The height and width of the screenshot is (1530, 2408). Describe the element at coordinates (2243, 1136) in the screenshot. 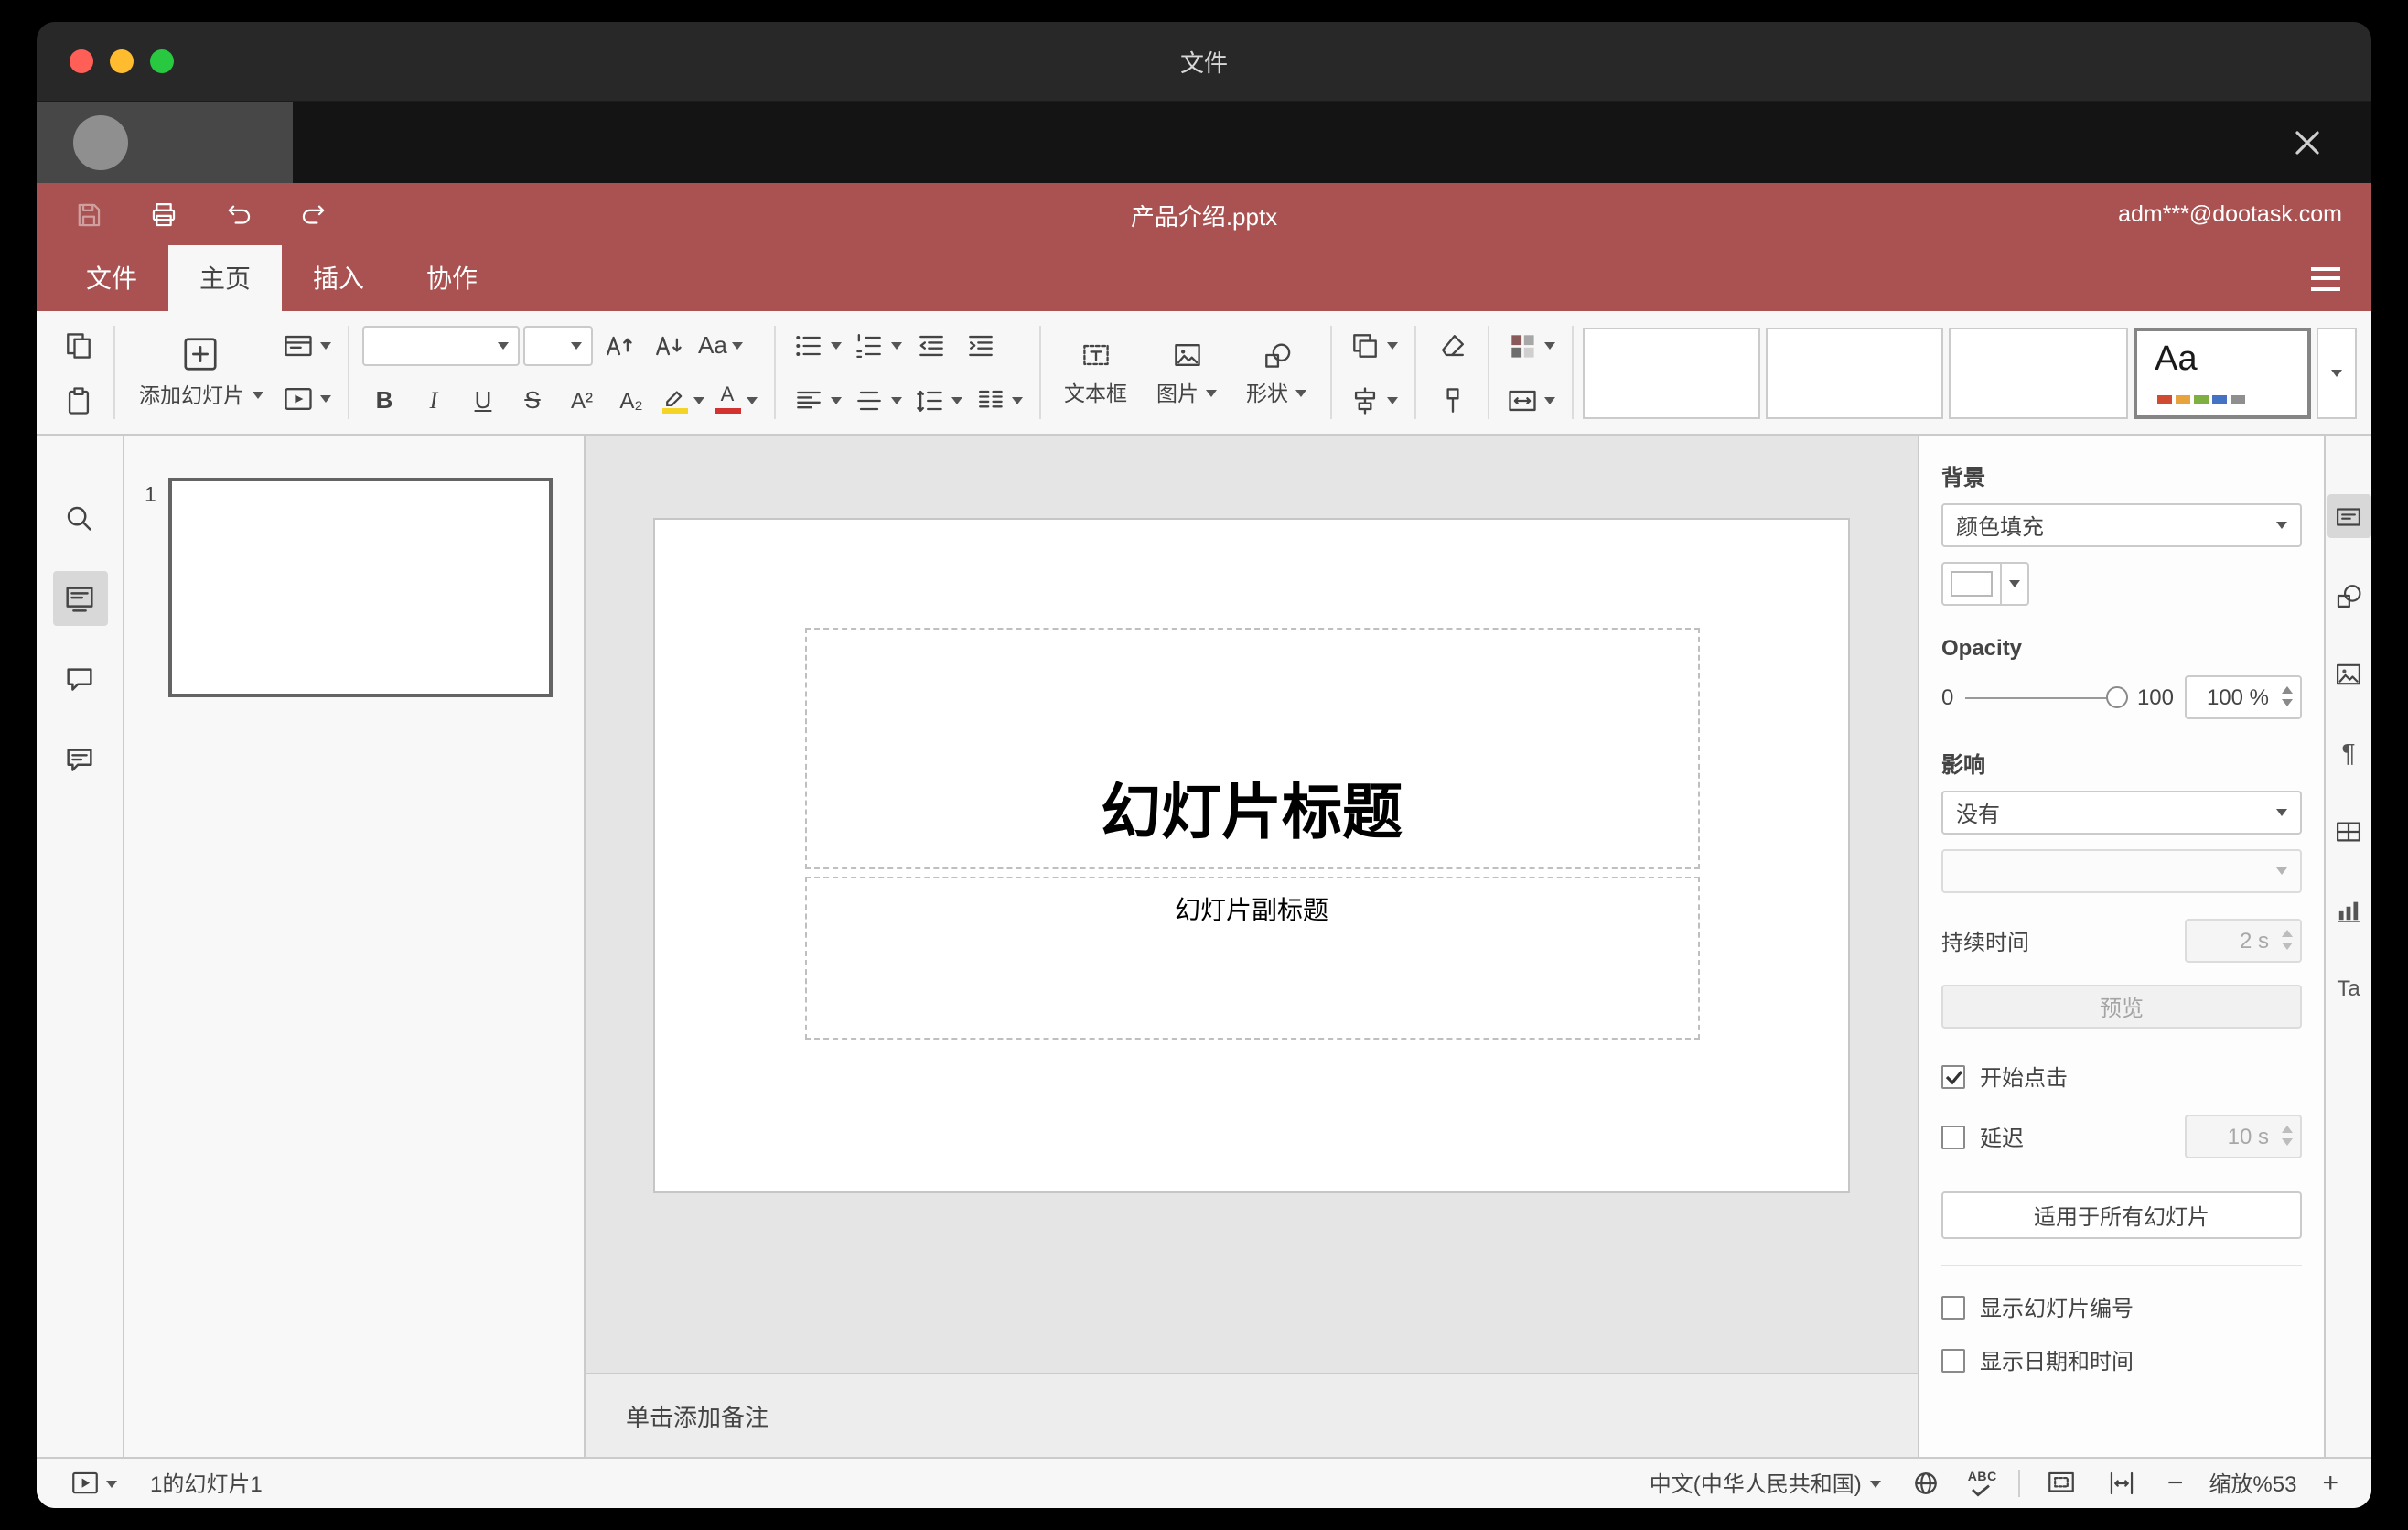

I see `delay-input: 10 s` at that location.